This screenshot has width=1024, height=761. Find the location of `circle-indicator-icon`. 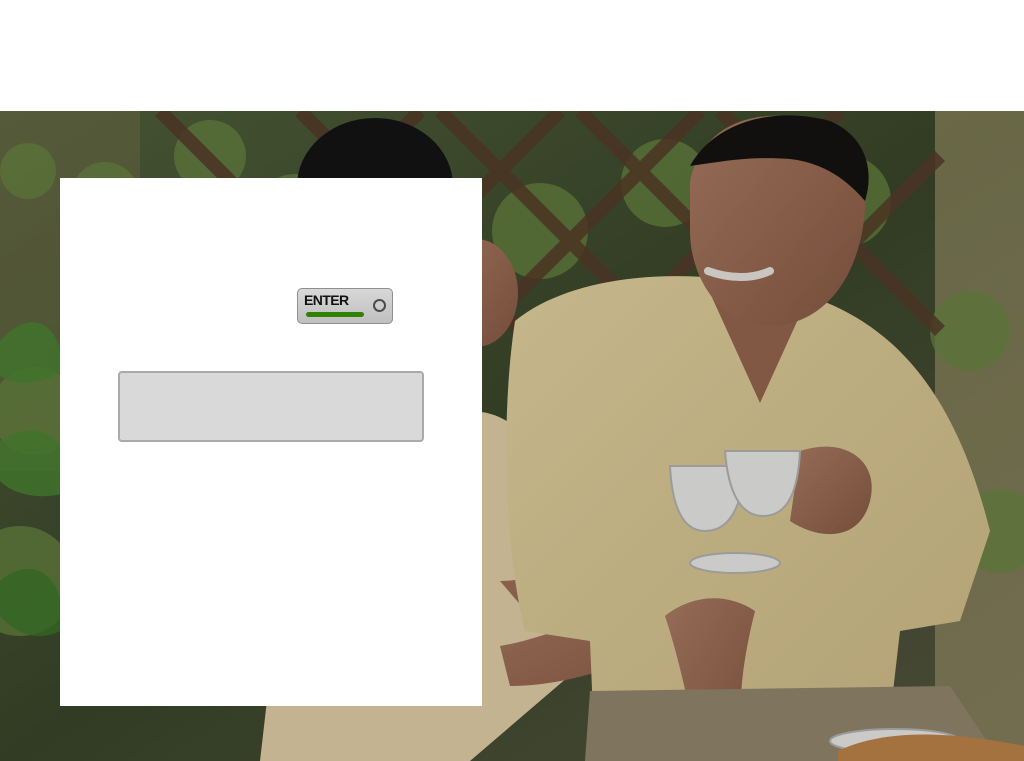

circle-indicator-icon is located at coordinates (379, 305).